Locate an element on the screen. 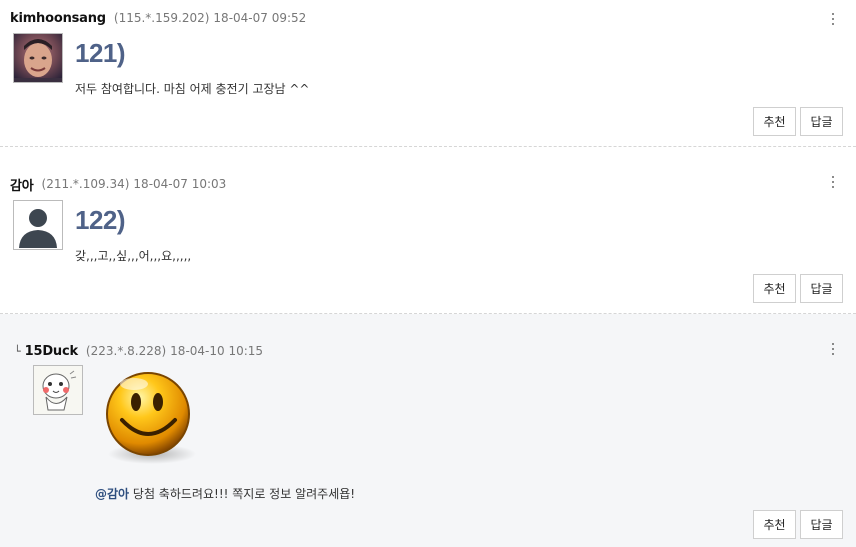 The height and width of the screenshot is (547, 856). comment-date: 18-04-07 09:52 is located at coordinates (260, 18).